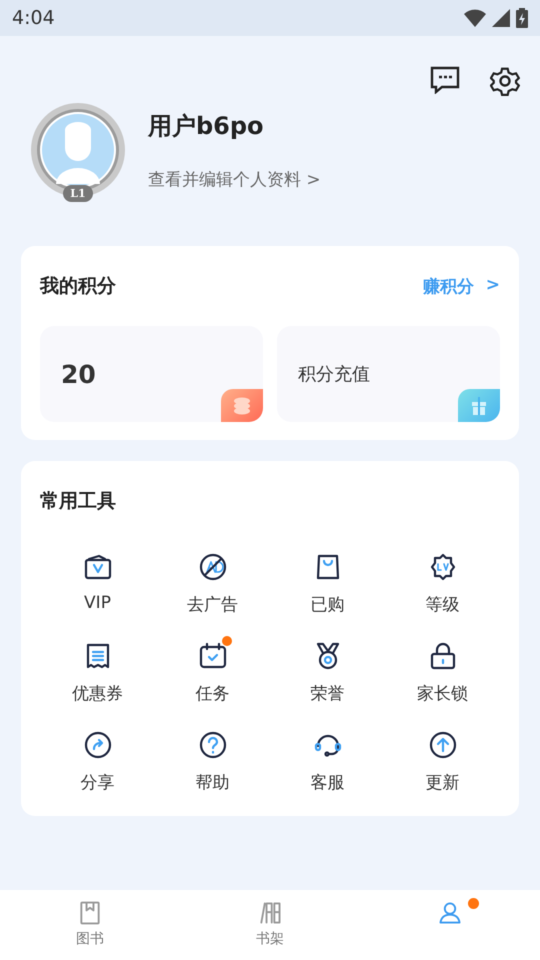  Describe the element at coordinates (234, 179) in the screenshot. I see `edit-profile-link: 查看并编辑个人资料 >` at that location.